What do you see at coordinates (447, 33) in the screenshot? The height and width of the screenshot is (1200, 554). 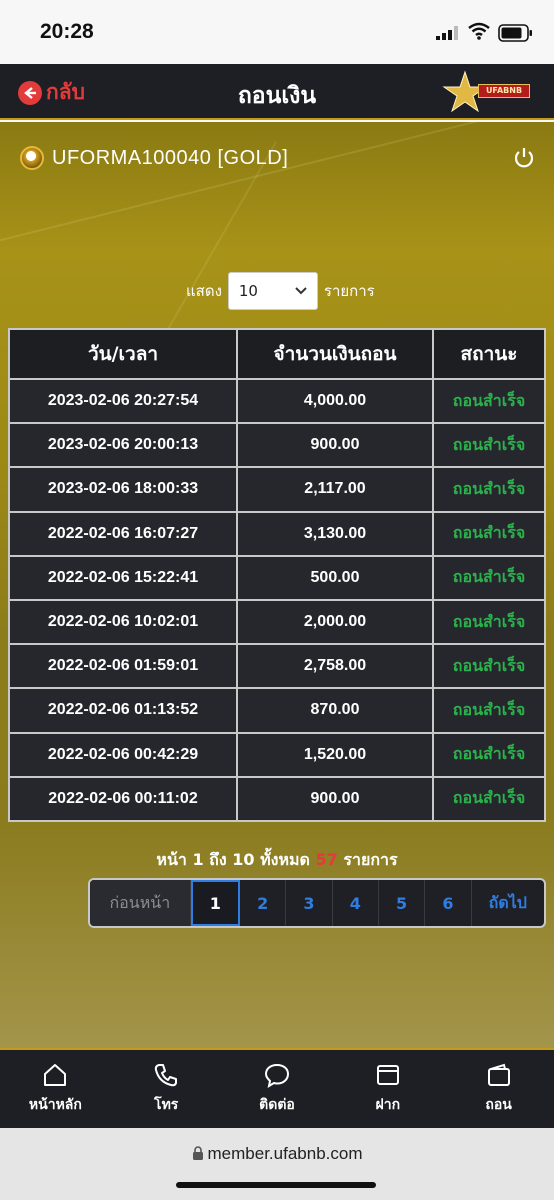 I see `signal-icon` at bounding box center [447, 33].